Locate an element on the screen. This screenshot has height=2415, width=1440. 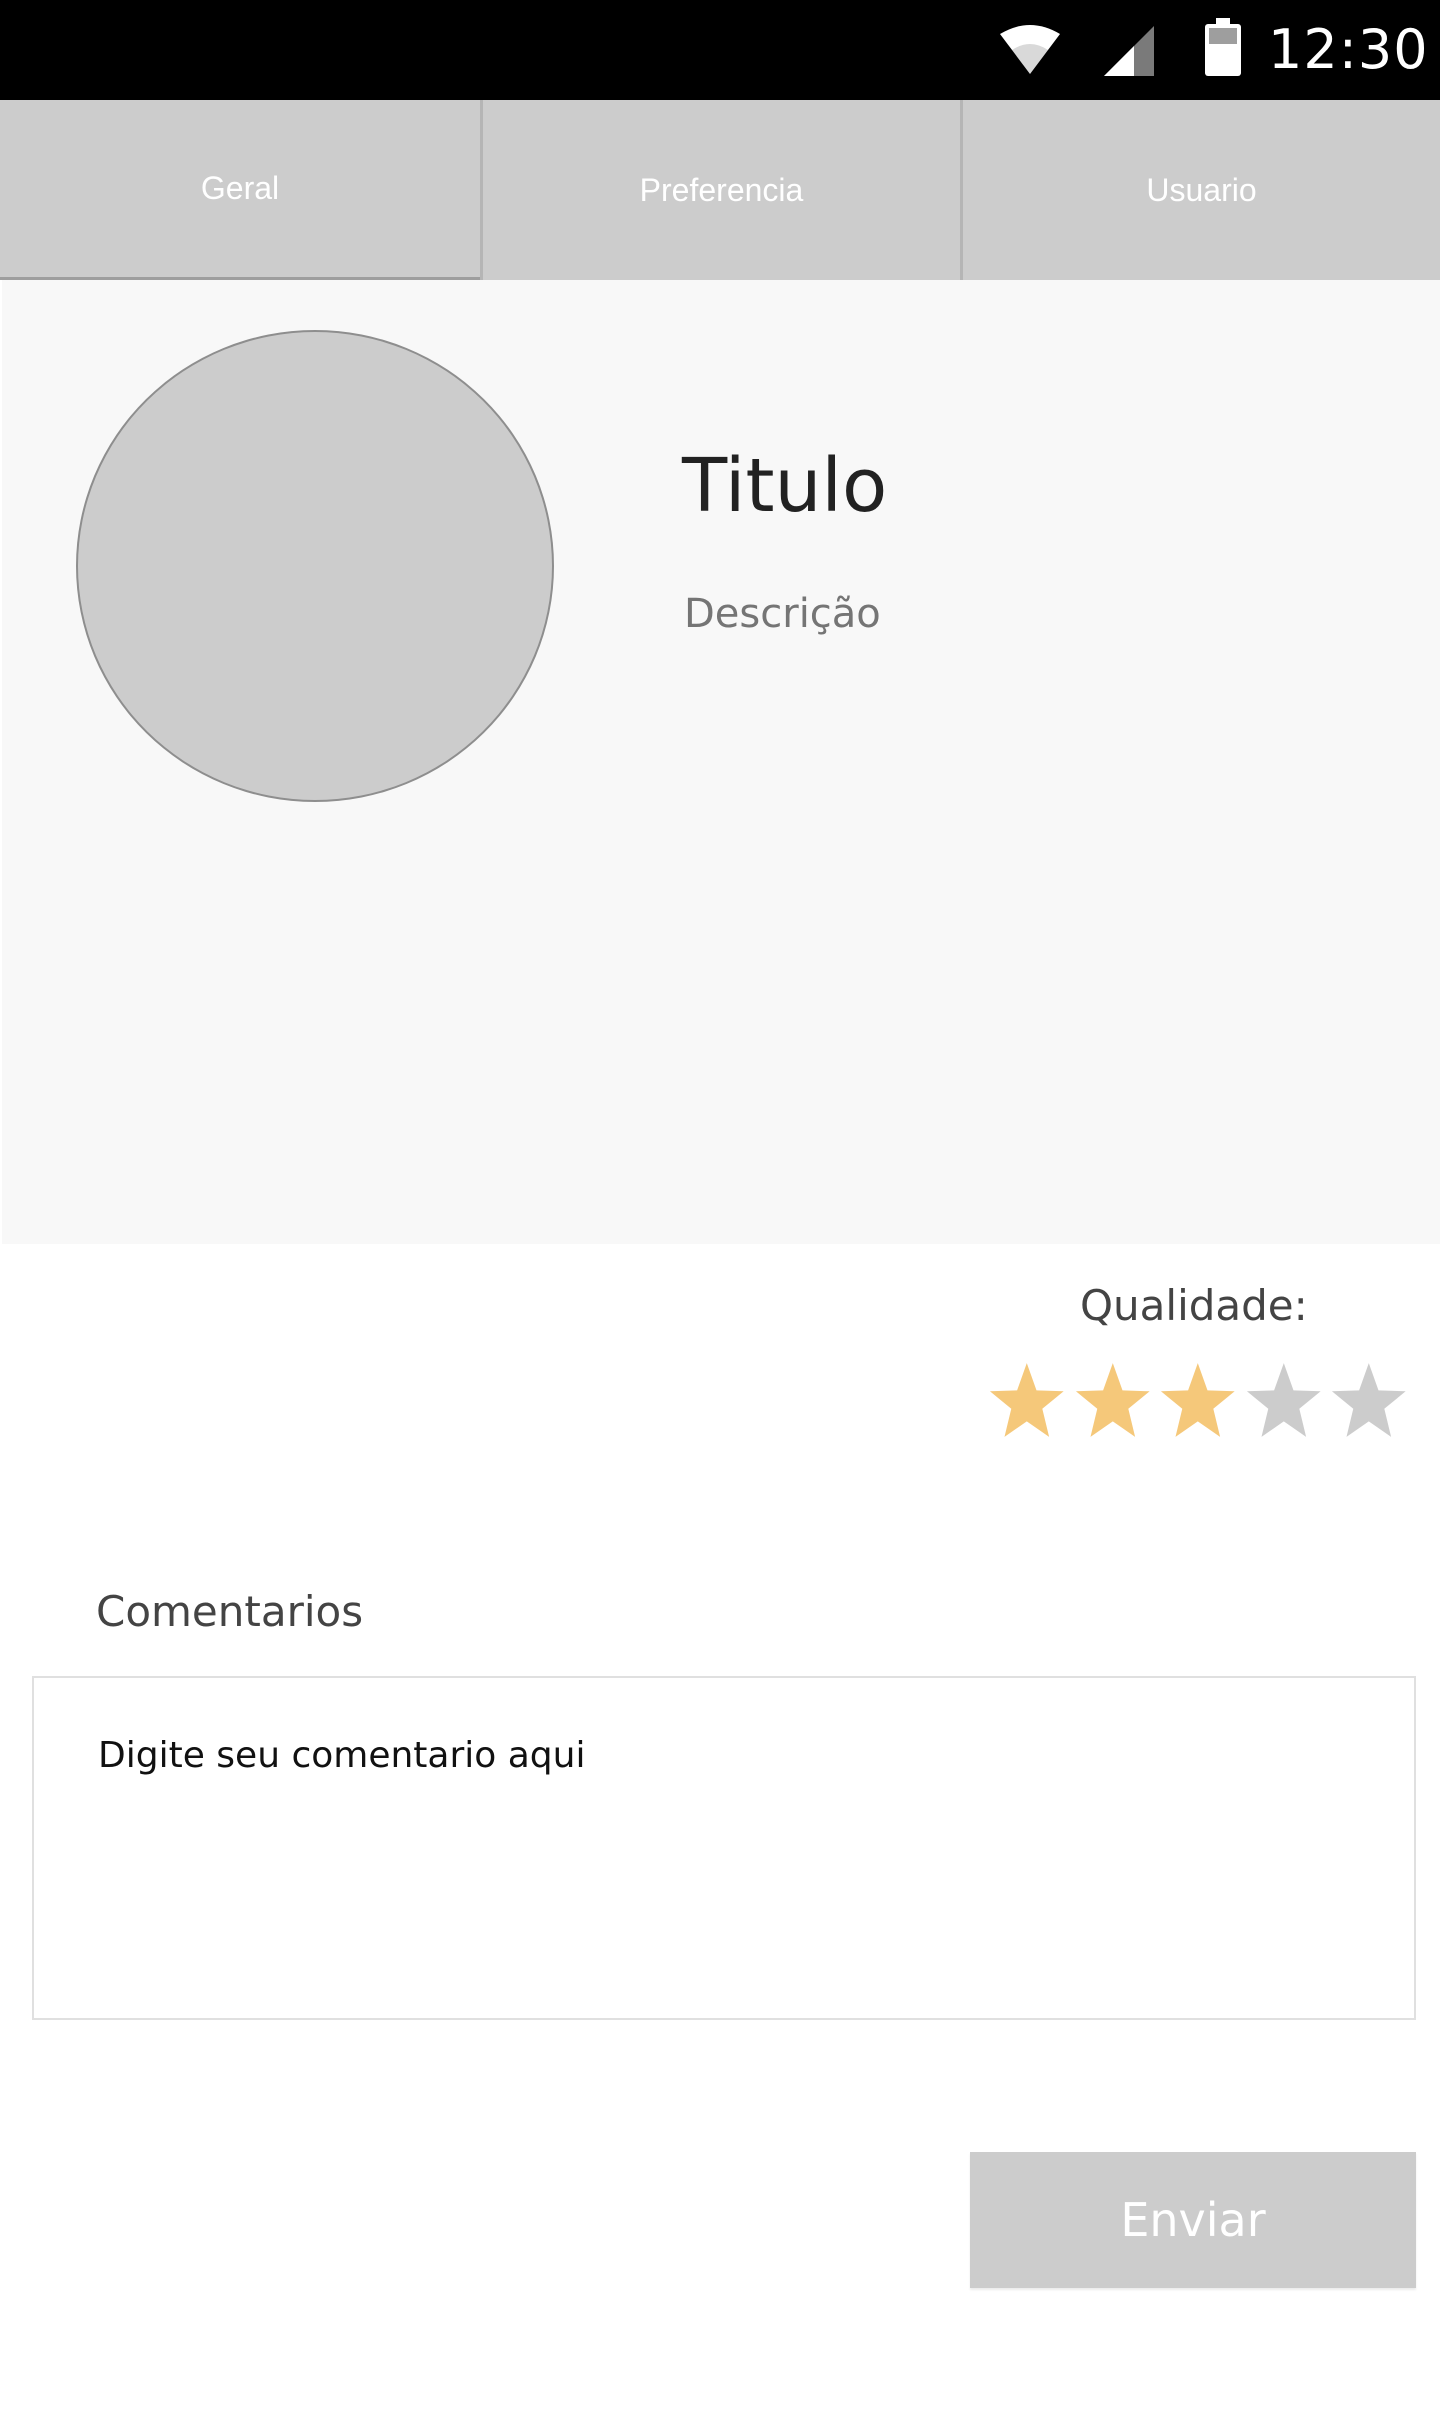
status-bar: 12:30 is located at coordinates (720, 50).